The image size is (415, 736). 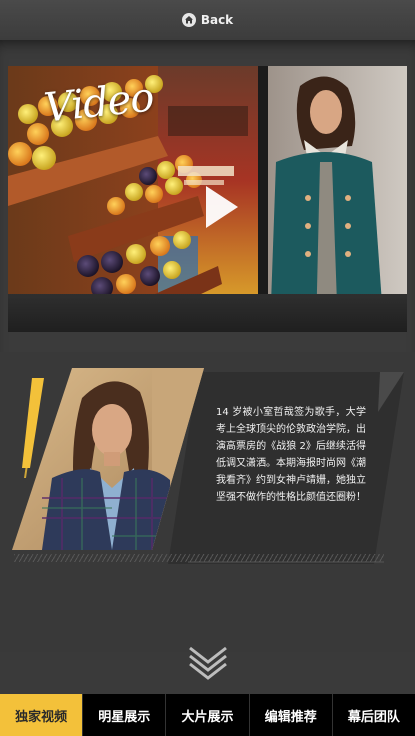 I want to click on video-control-bar, so click(x=207, y=313).